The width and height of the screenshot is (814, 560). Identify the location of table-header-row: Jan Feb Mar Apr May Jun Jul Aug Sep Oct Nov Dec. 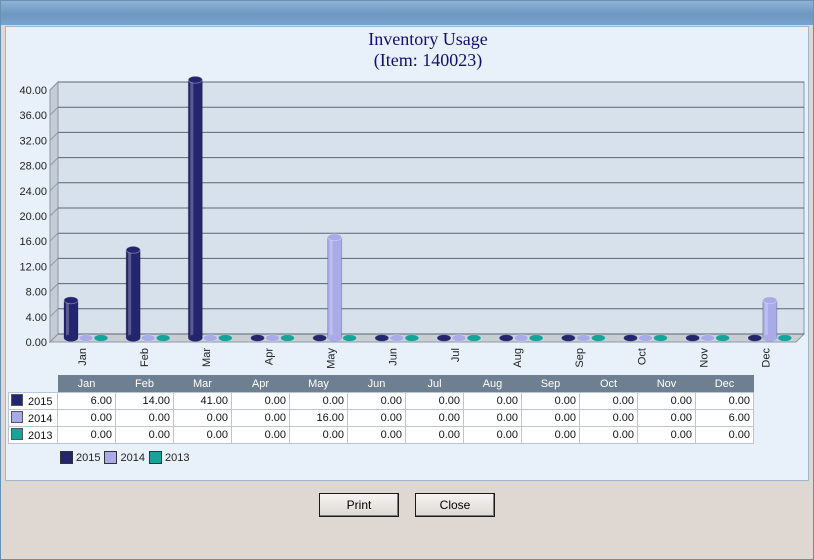
(381, 384).